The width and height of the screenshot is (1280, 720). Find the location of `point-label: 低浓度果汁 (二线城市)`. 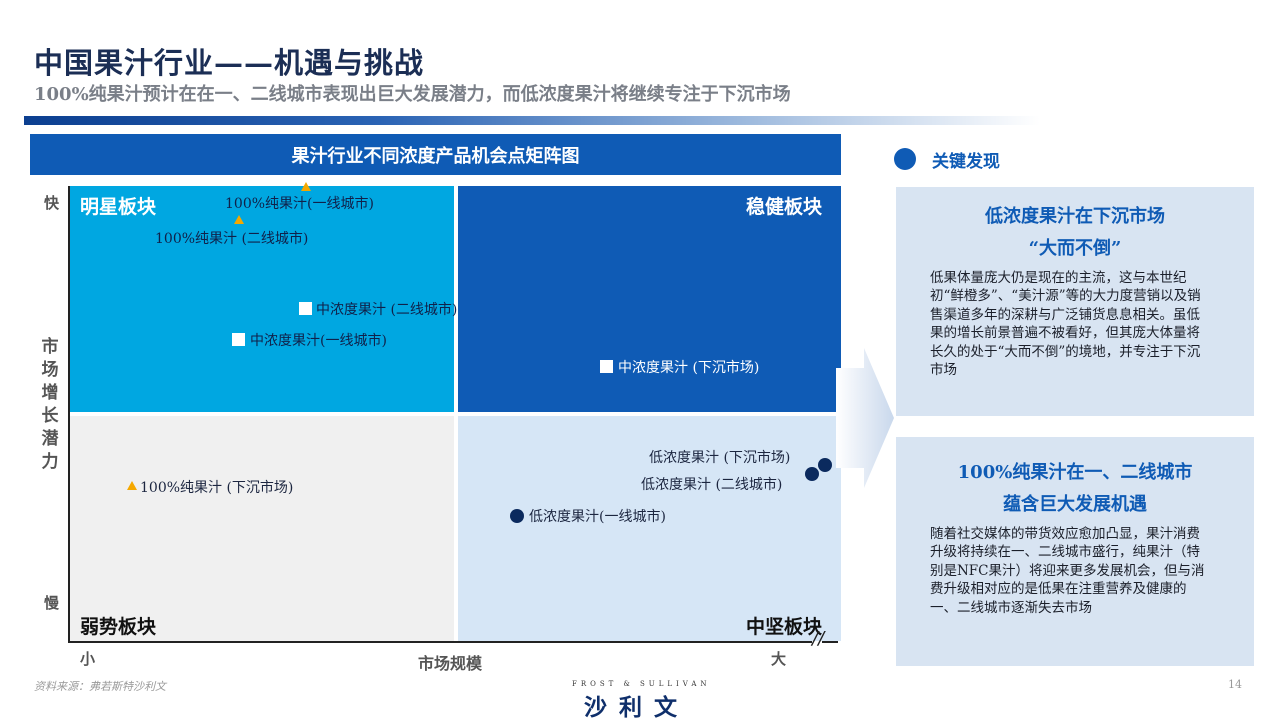

point-label: 低浓度果汁 (二线城市) is located at coordinates (712, 485).